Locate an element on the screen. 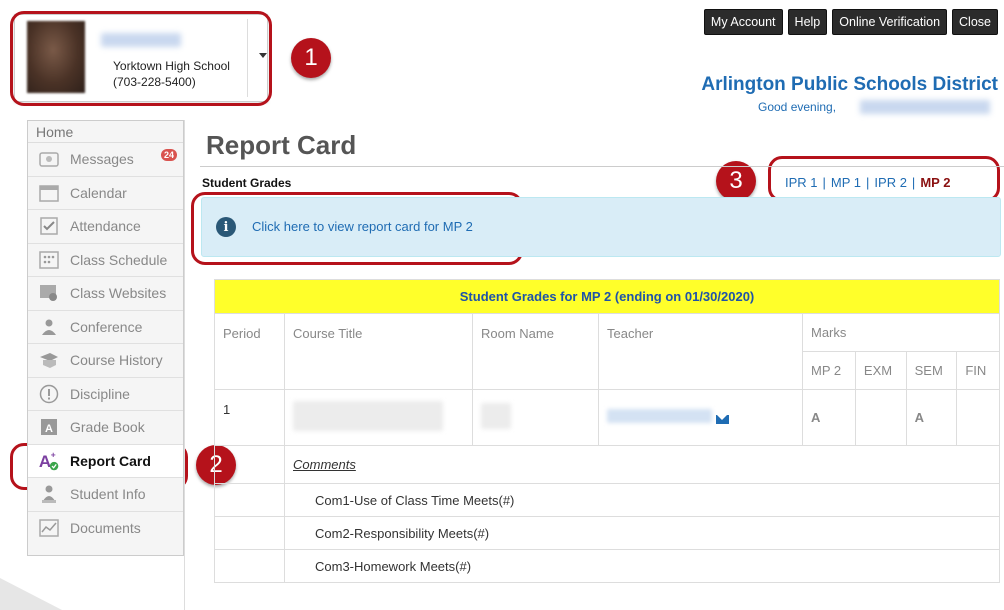 This screenshot has width=1004, height=610. messages-count-badge: 24 is located at coordinates (168, 155).